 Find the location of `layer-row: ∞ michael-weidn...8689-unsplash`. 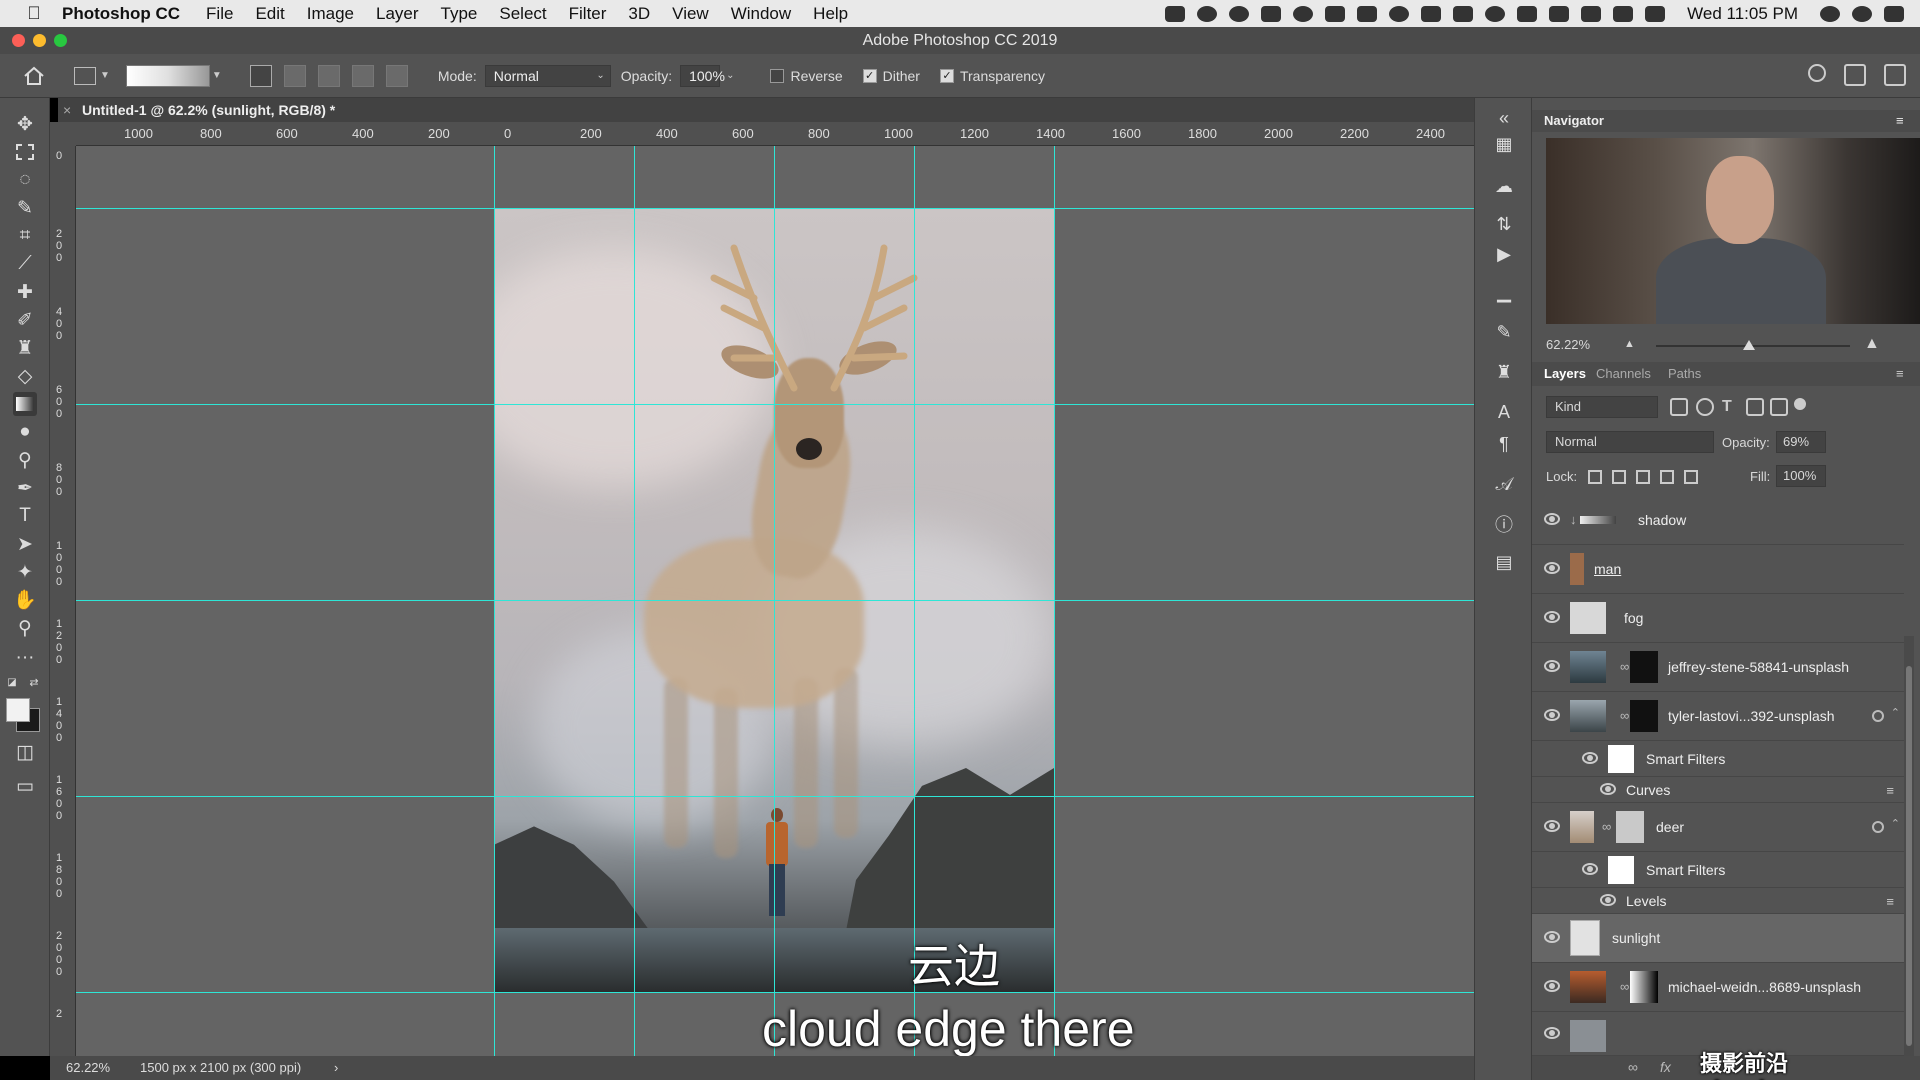

layer-row: ∞ michael-weidn...8689-unsplash is located at coordinates (1718, 987).